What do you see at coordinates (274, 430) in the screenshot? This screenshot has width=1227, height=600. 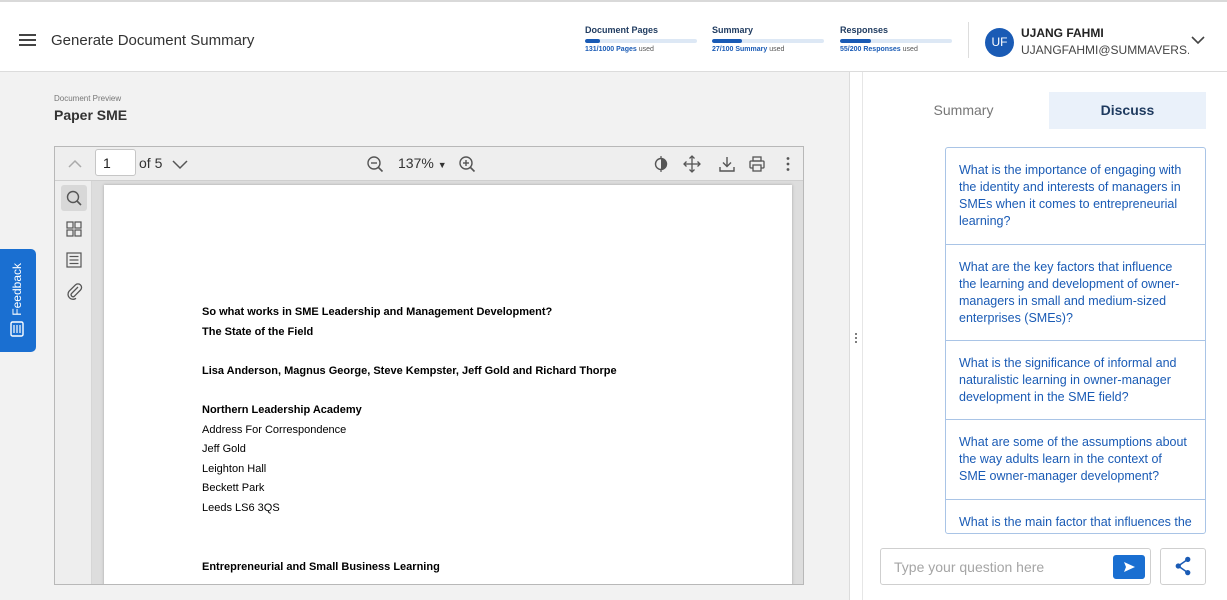 I see `document-line: Address For Correspondence` at bounding box center [274, 430].